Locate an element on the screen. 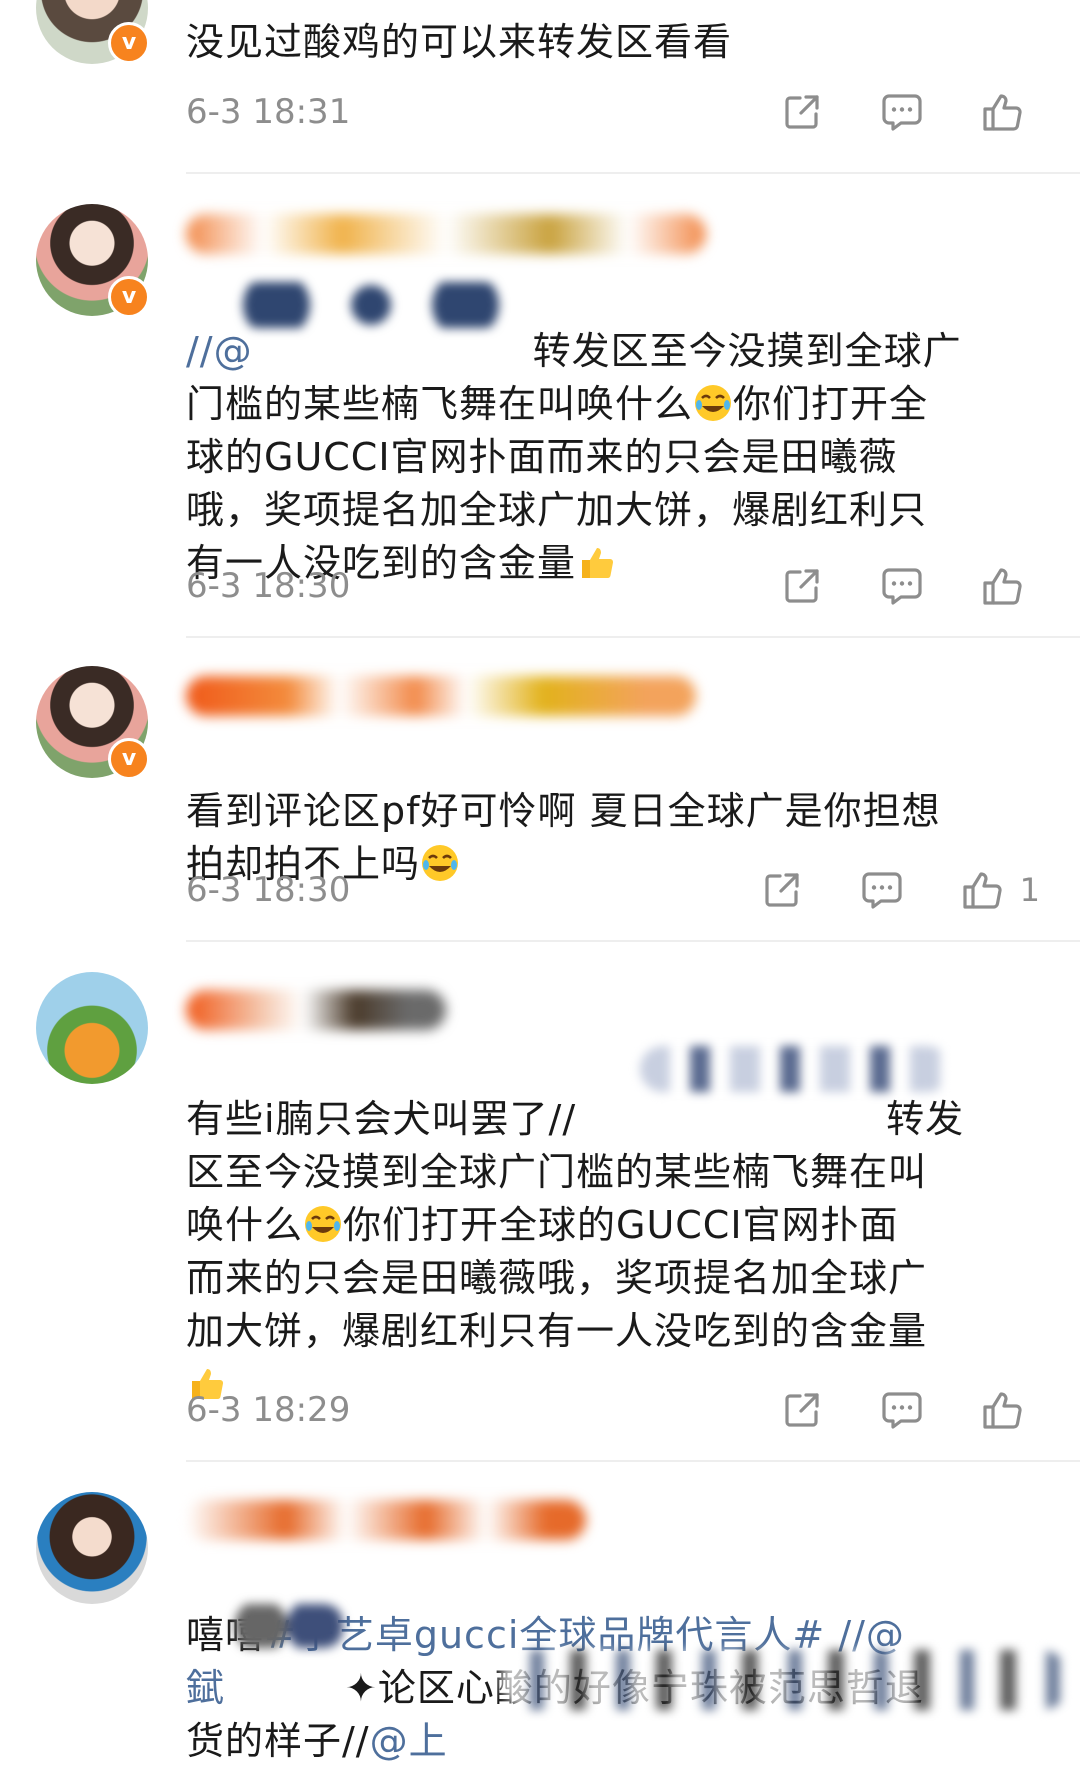 This screenshot has height=1768, width=1080. comment-meta: 6-3 18:30 1 is located at coordinates (613, 890).